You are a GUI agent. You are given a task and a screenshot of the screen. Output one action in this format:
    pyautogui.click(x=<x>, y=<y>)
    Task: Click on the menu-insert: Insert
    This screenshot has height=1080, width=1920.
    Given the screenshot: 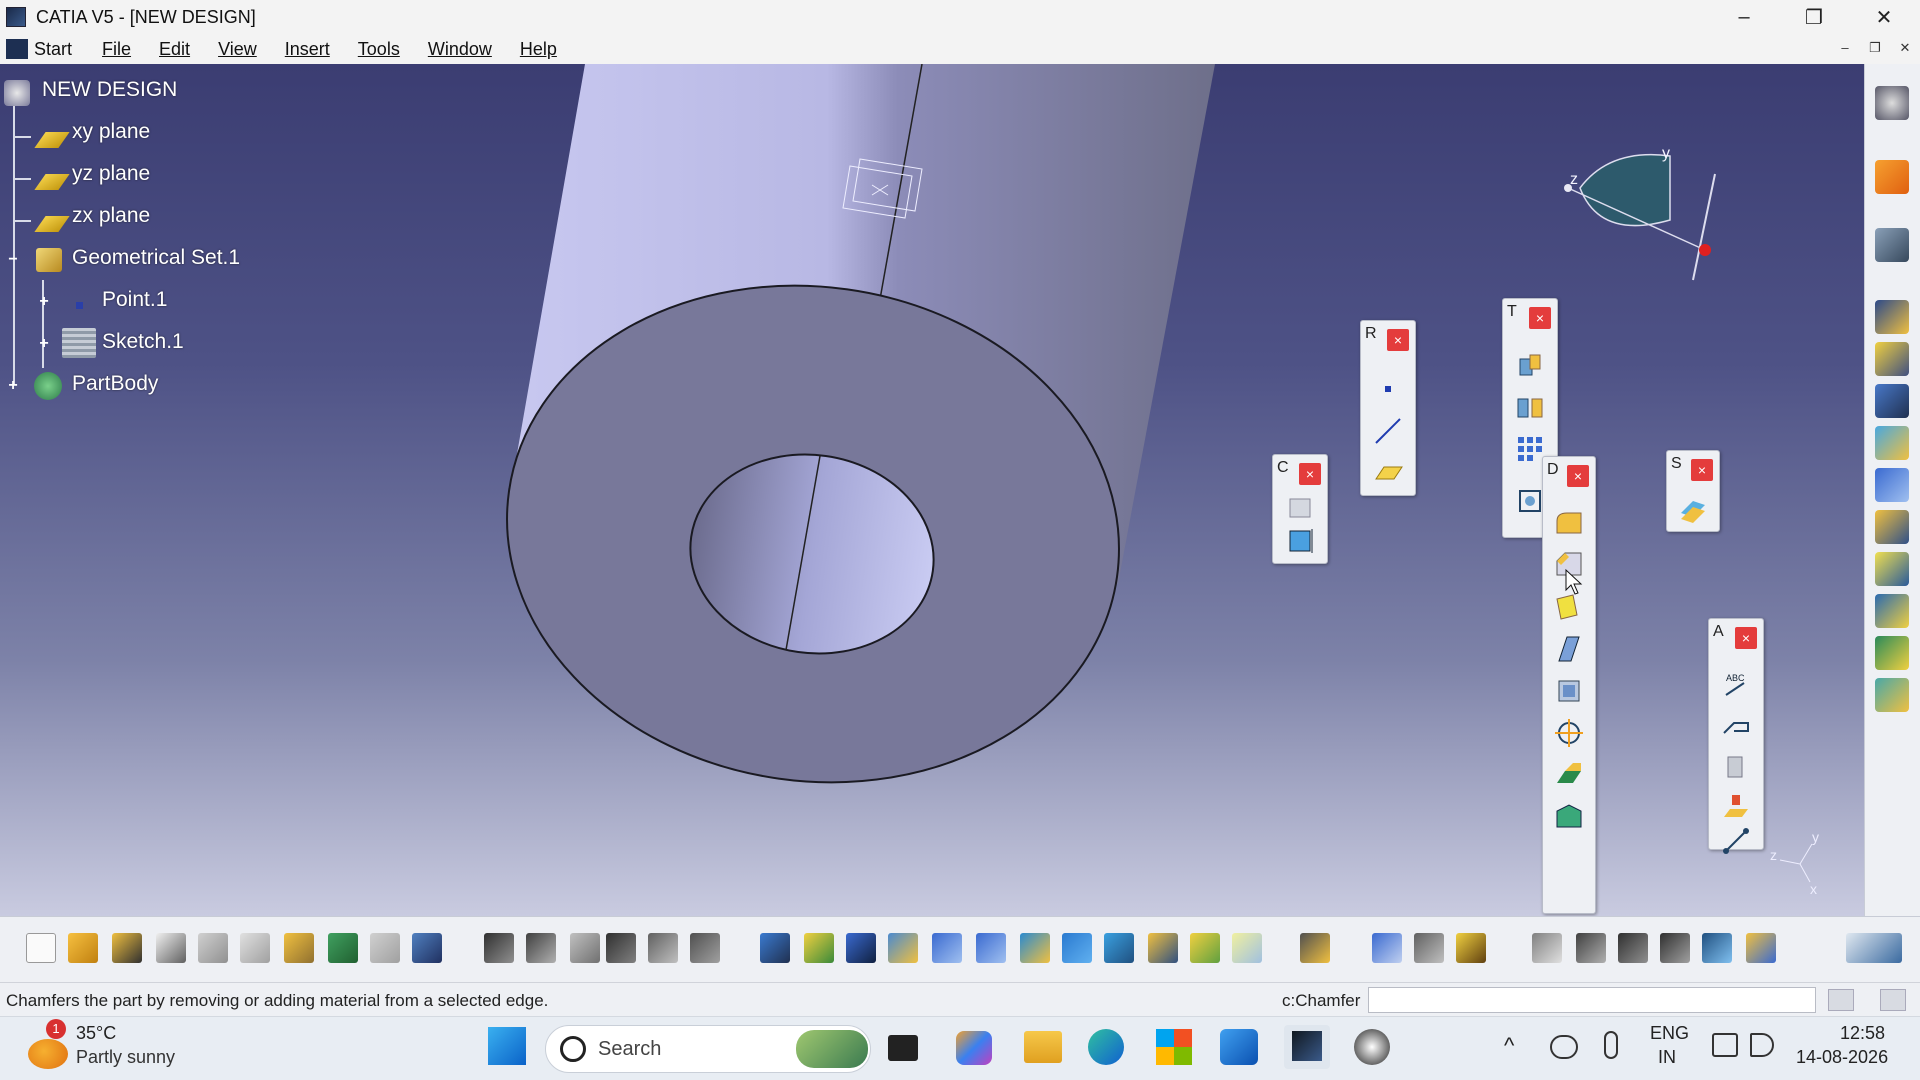 What is the action you would take?
    pyautogui.click(x=307, y=49)
    